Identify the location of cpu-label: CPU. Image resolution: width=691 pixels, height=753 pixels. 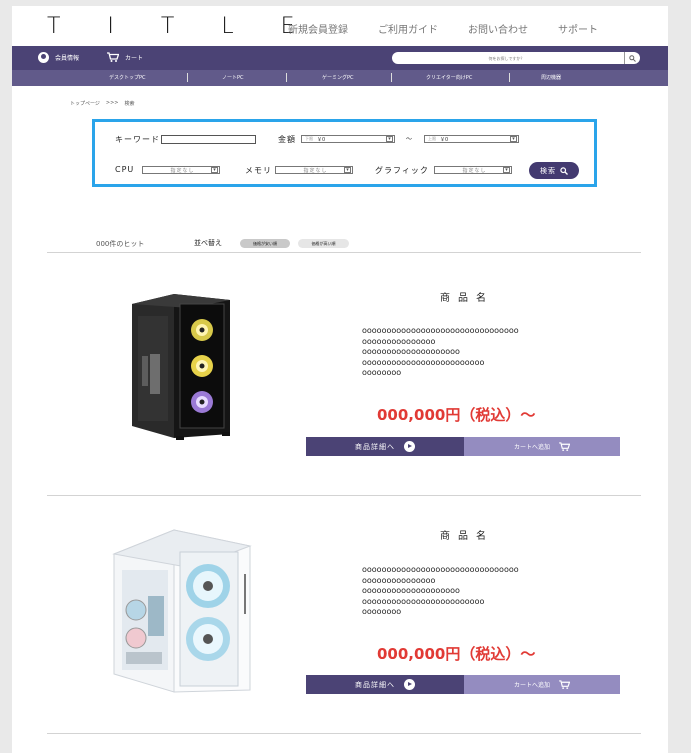
(125, 169).